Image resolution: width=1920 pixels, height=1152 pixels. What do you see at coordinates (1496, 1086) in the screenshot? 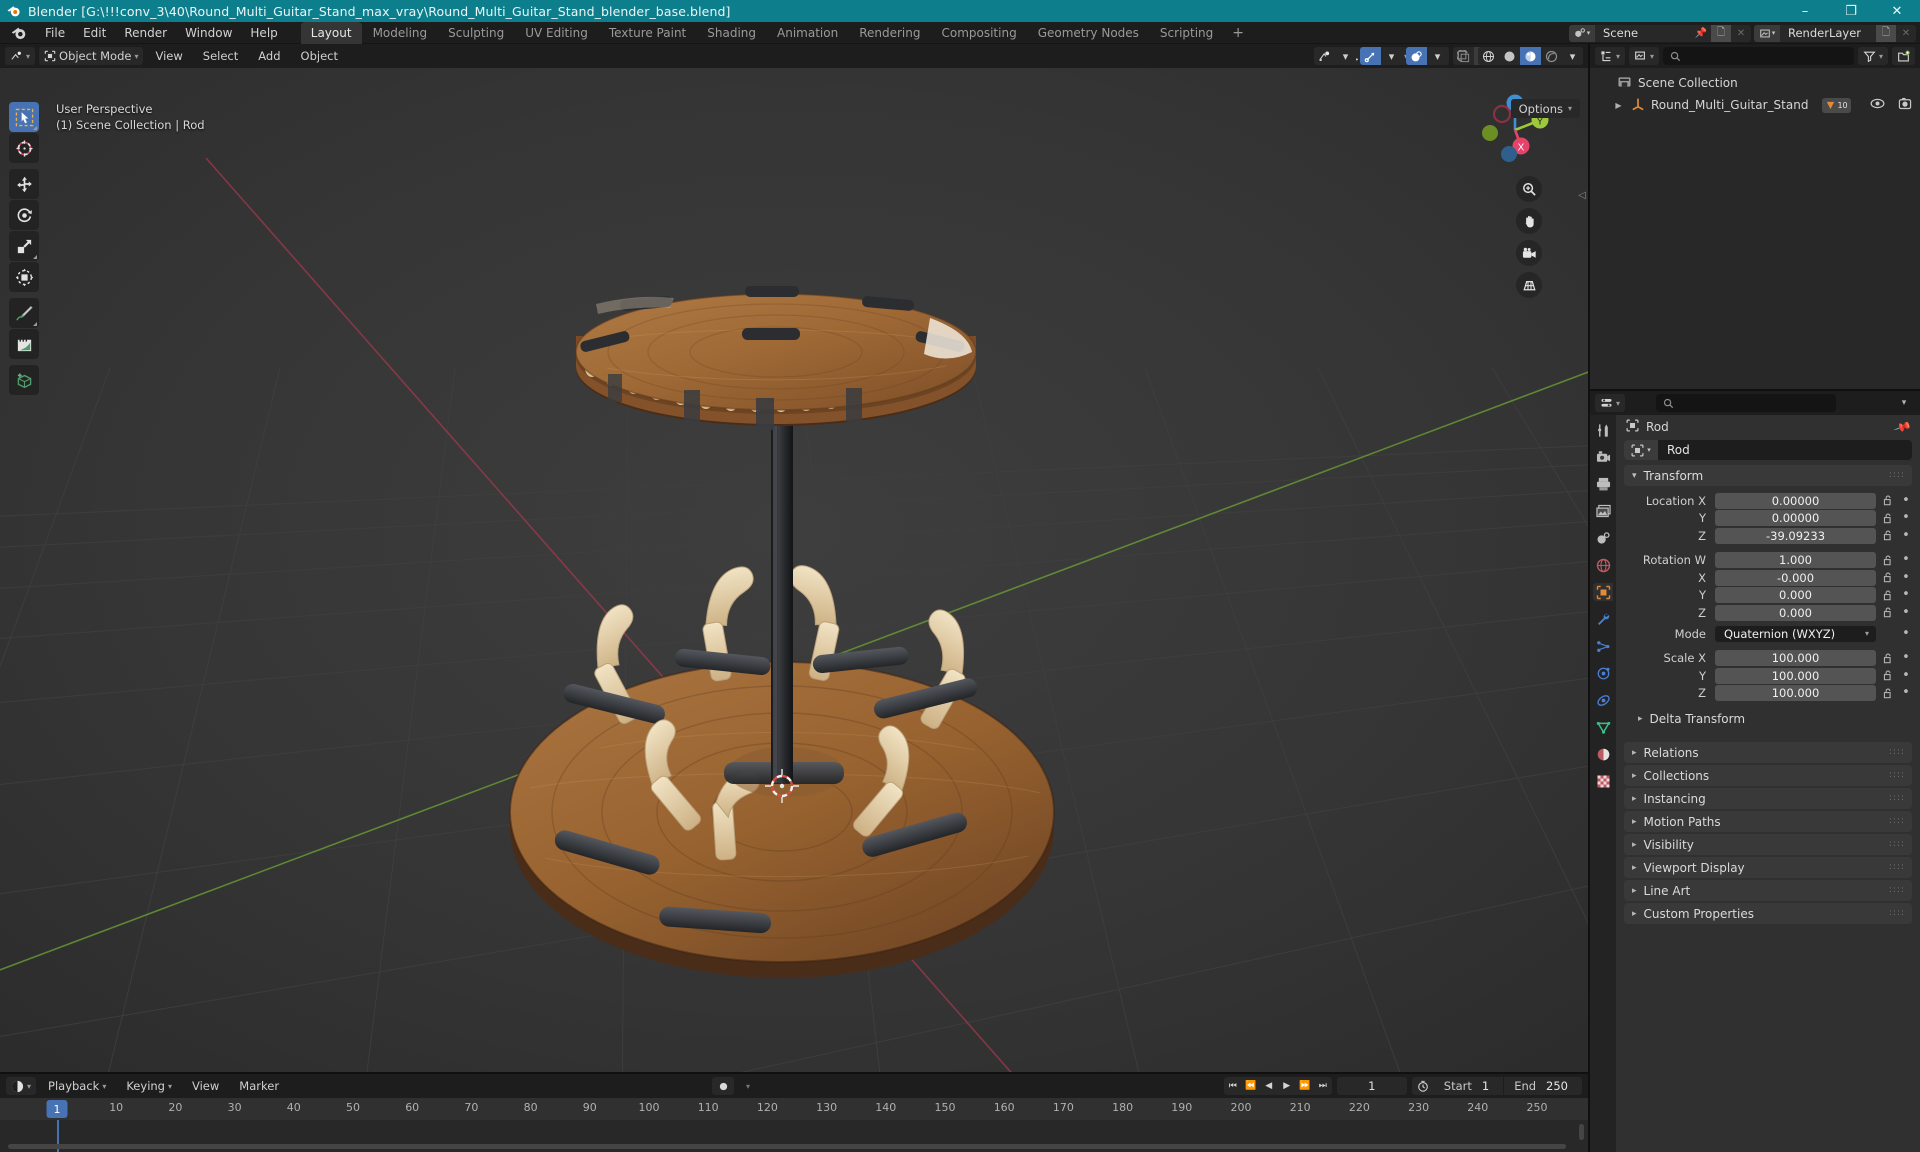
I see `frame-range-fields: Start 1 End 250` at bounding box center [1496, 1086].